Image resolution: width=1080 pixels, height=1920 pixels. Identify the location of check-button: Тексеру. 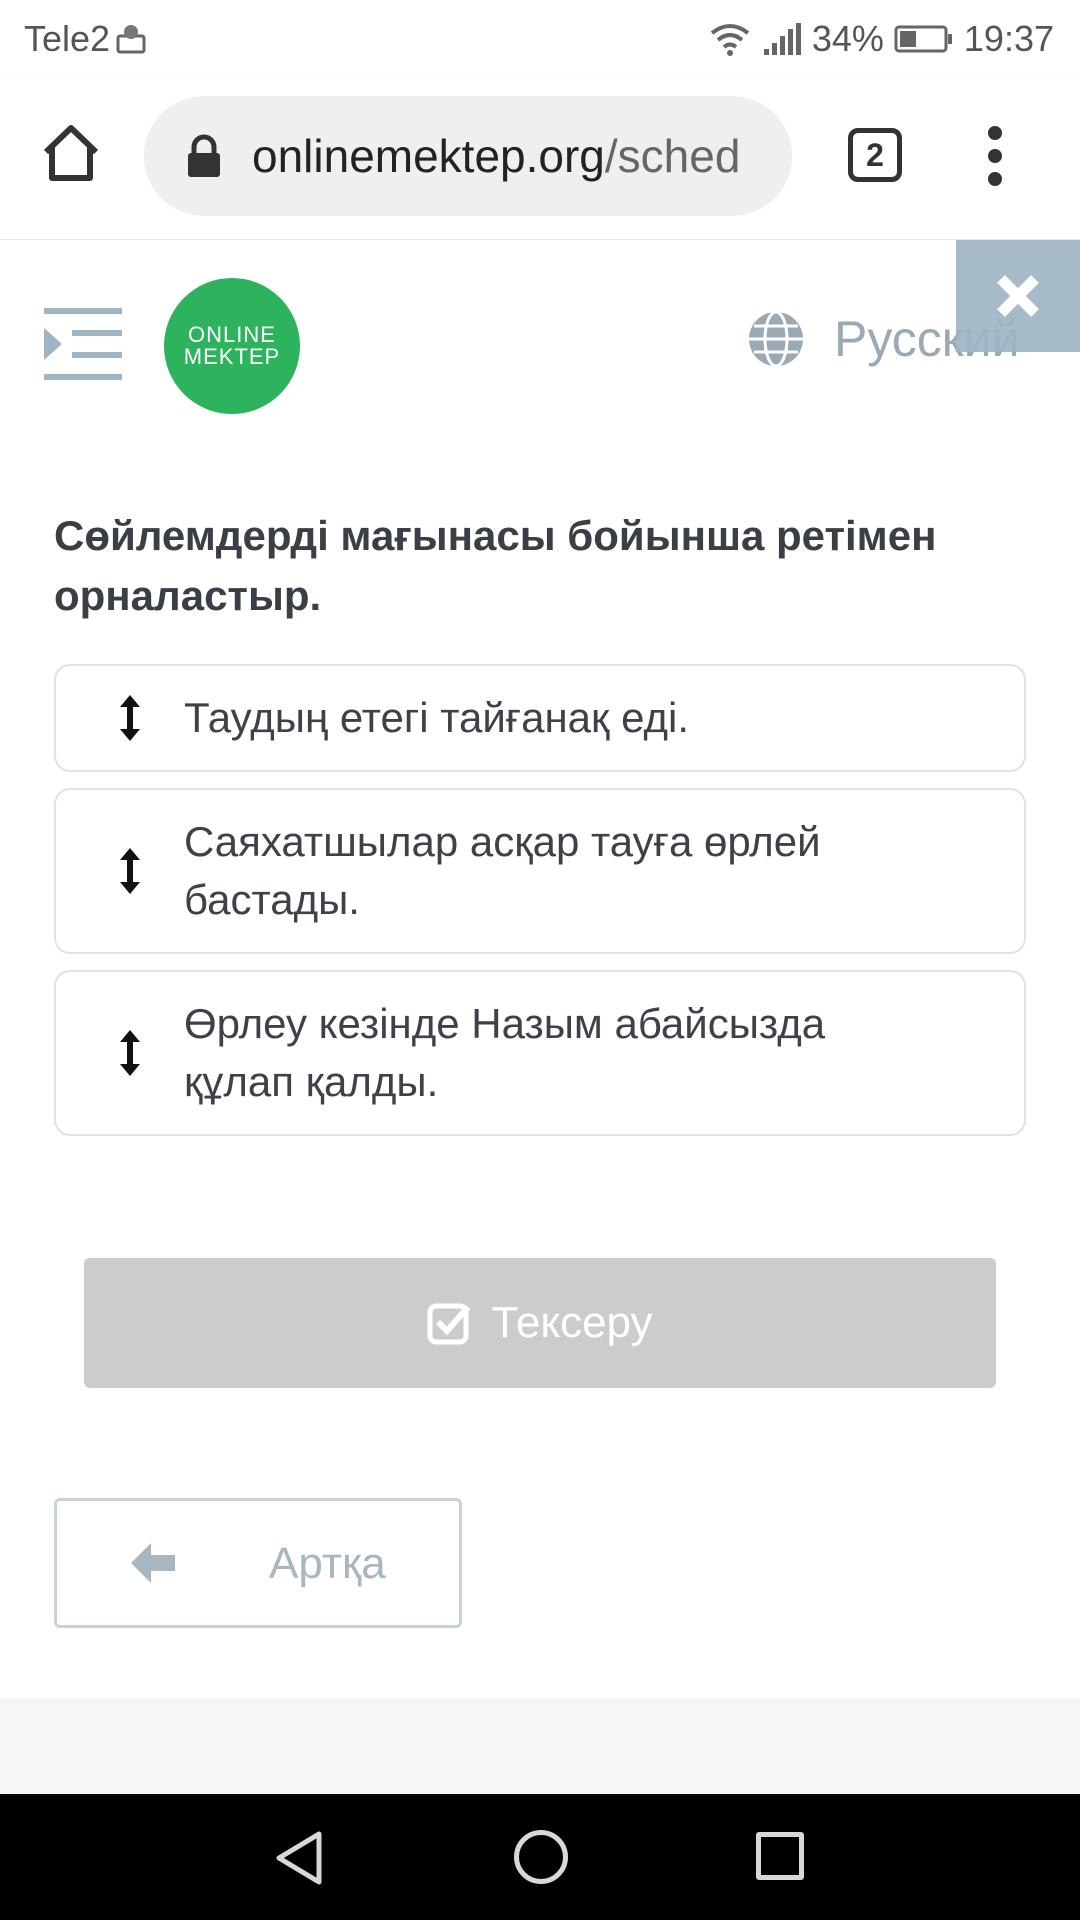
(540, 1323).